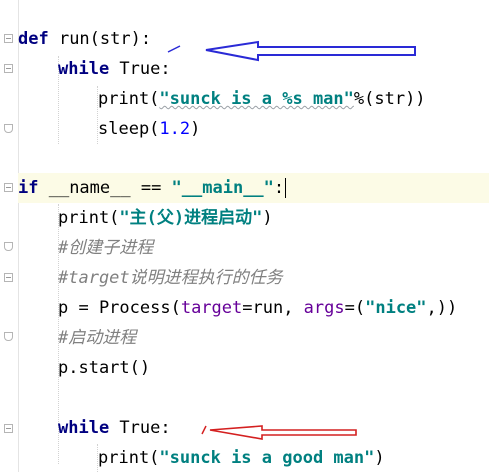  What do you see at coordinates (279, 188) in the screenshot?
I see `code-text: :` at bounding box center [279, 188].